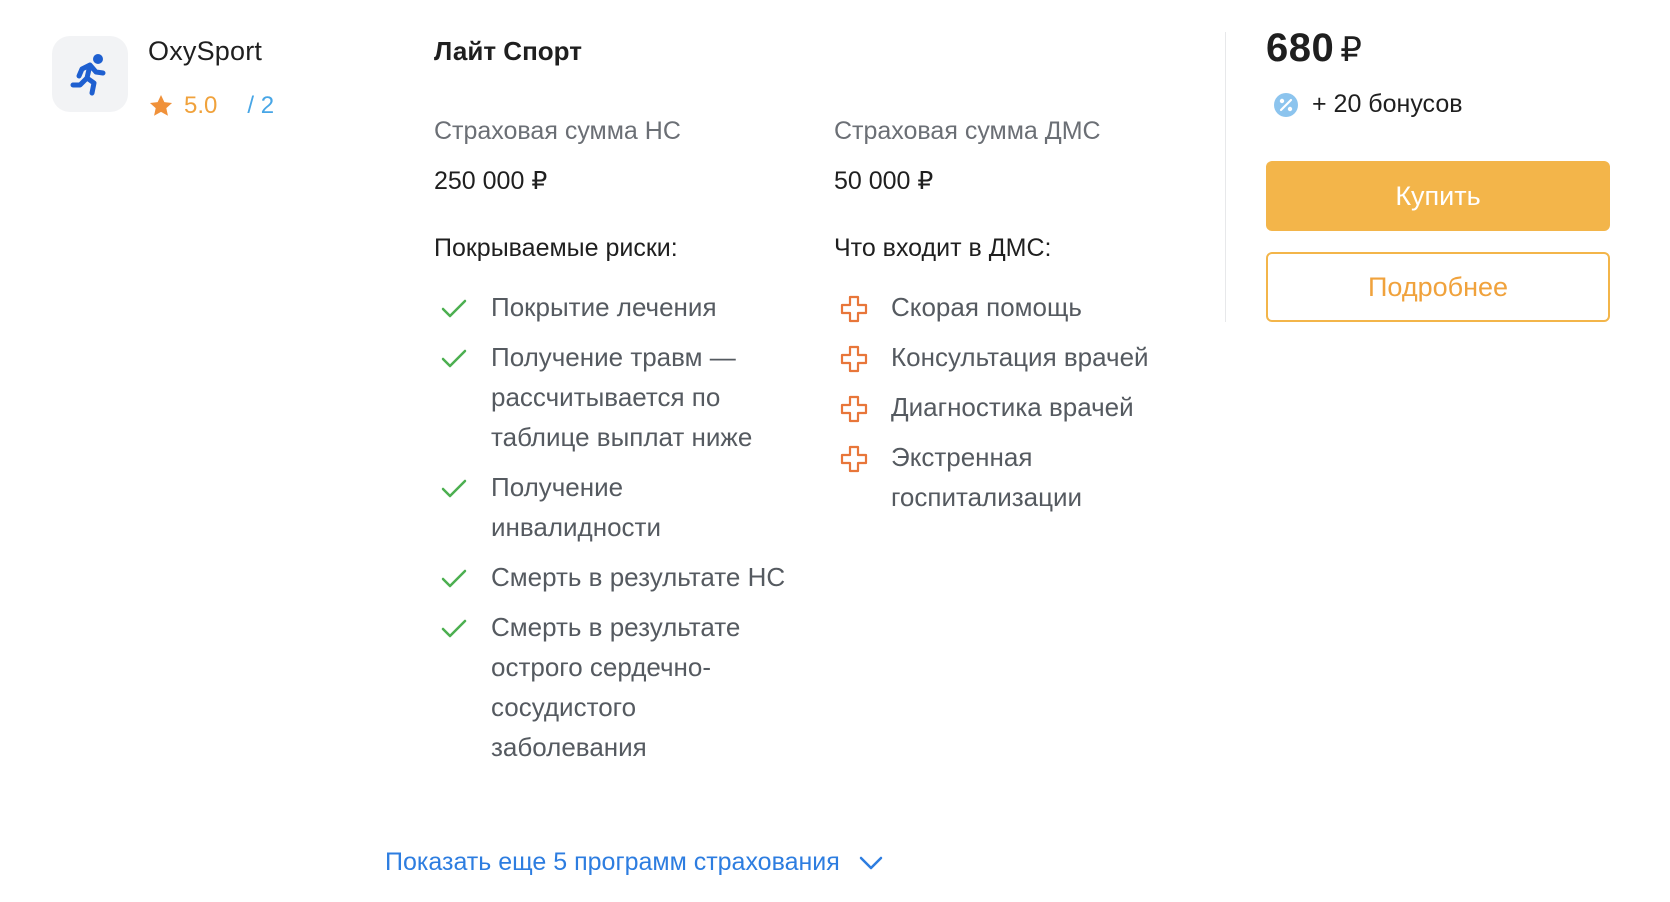 Image resolution: width=1670 pixels, height=902 pixels. I want to click on dms-label: Диагностика врачей, so click(1012, 407).